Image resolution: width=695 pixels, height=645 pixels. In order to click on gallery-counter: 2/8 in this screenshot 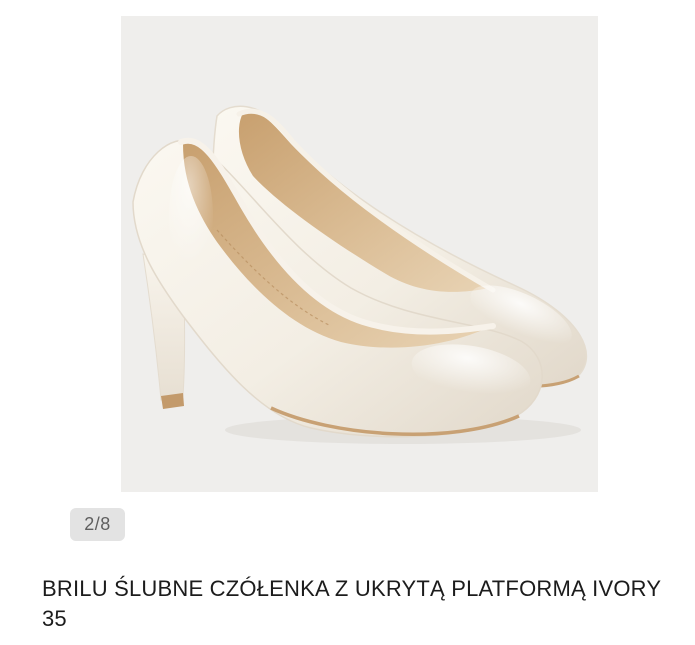, I will do `click(97, 524)`.